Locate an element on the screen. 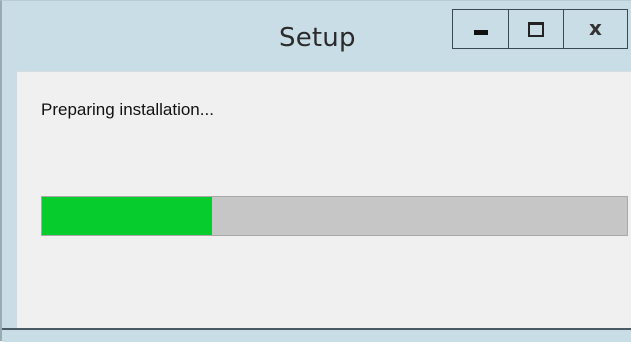  progress-bar is located at coordinates (334, 216).